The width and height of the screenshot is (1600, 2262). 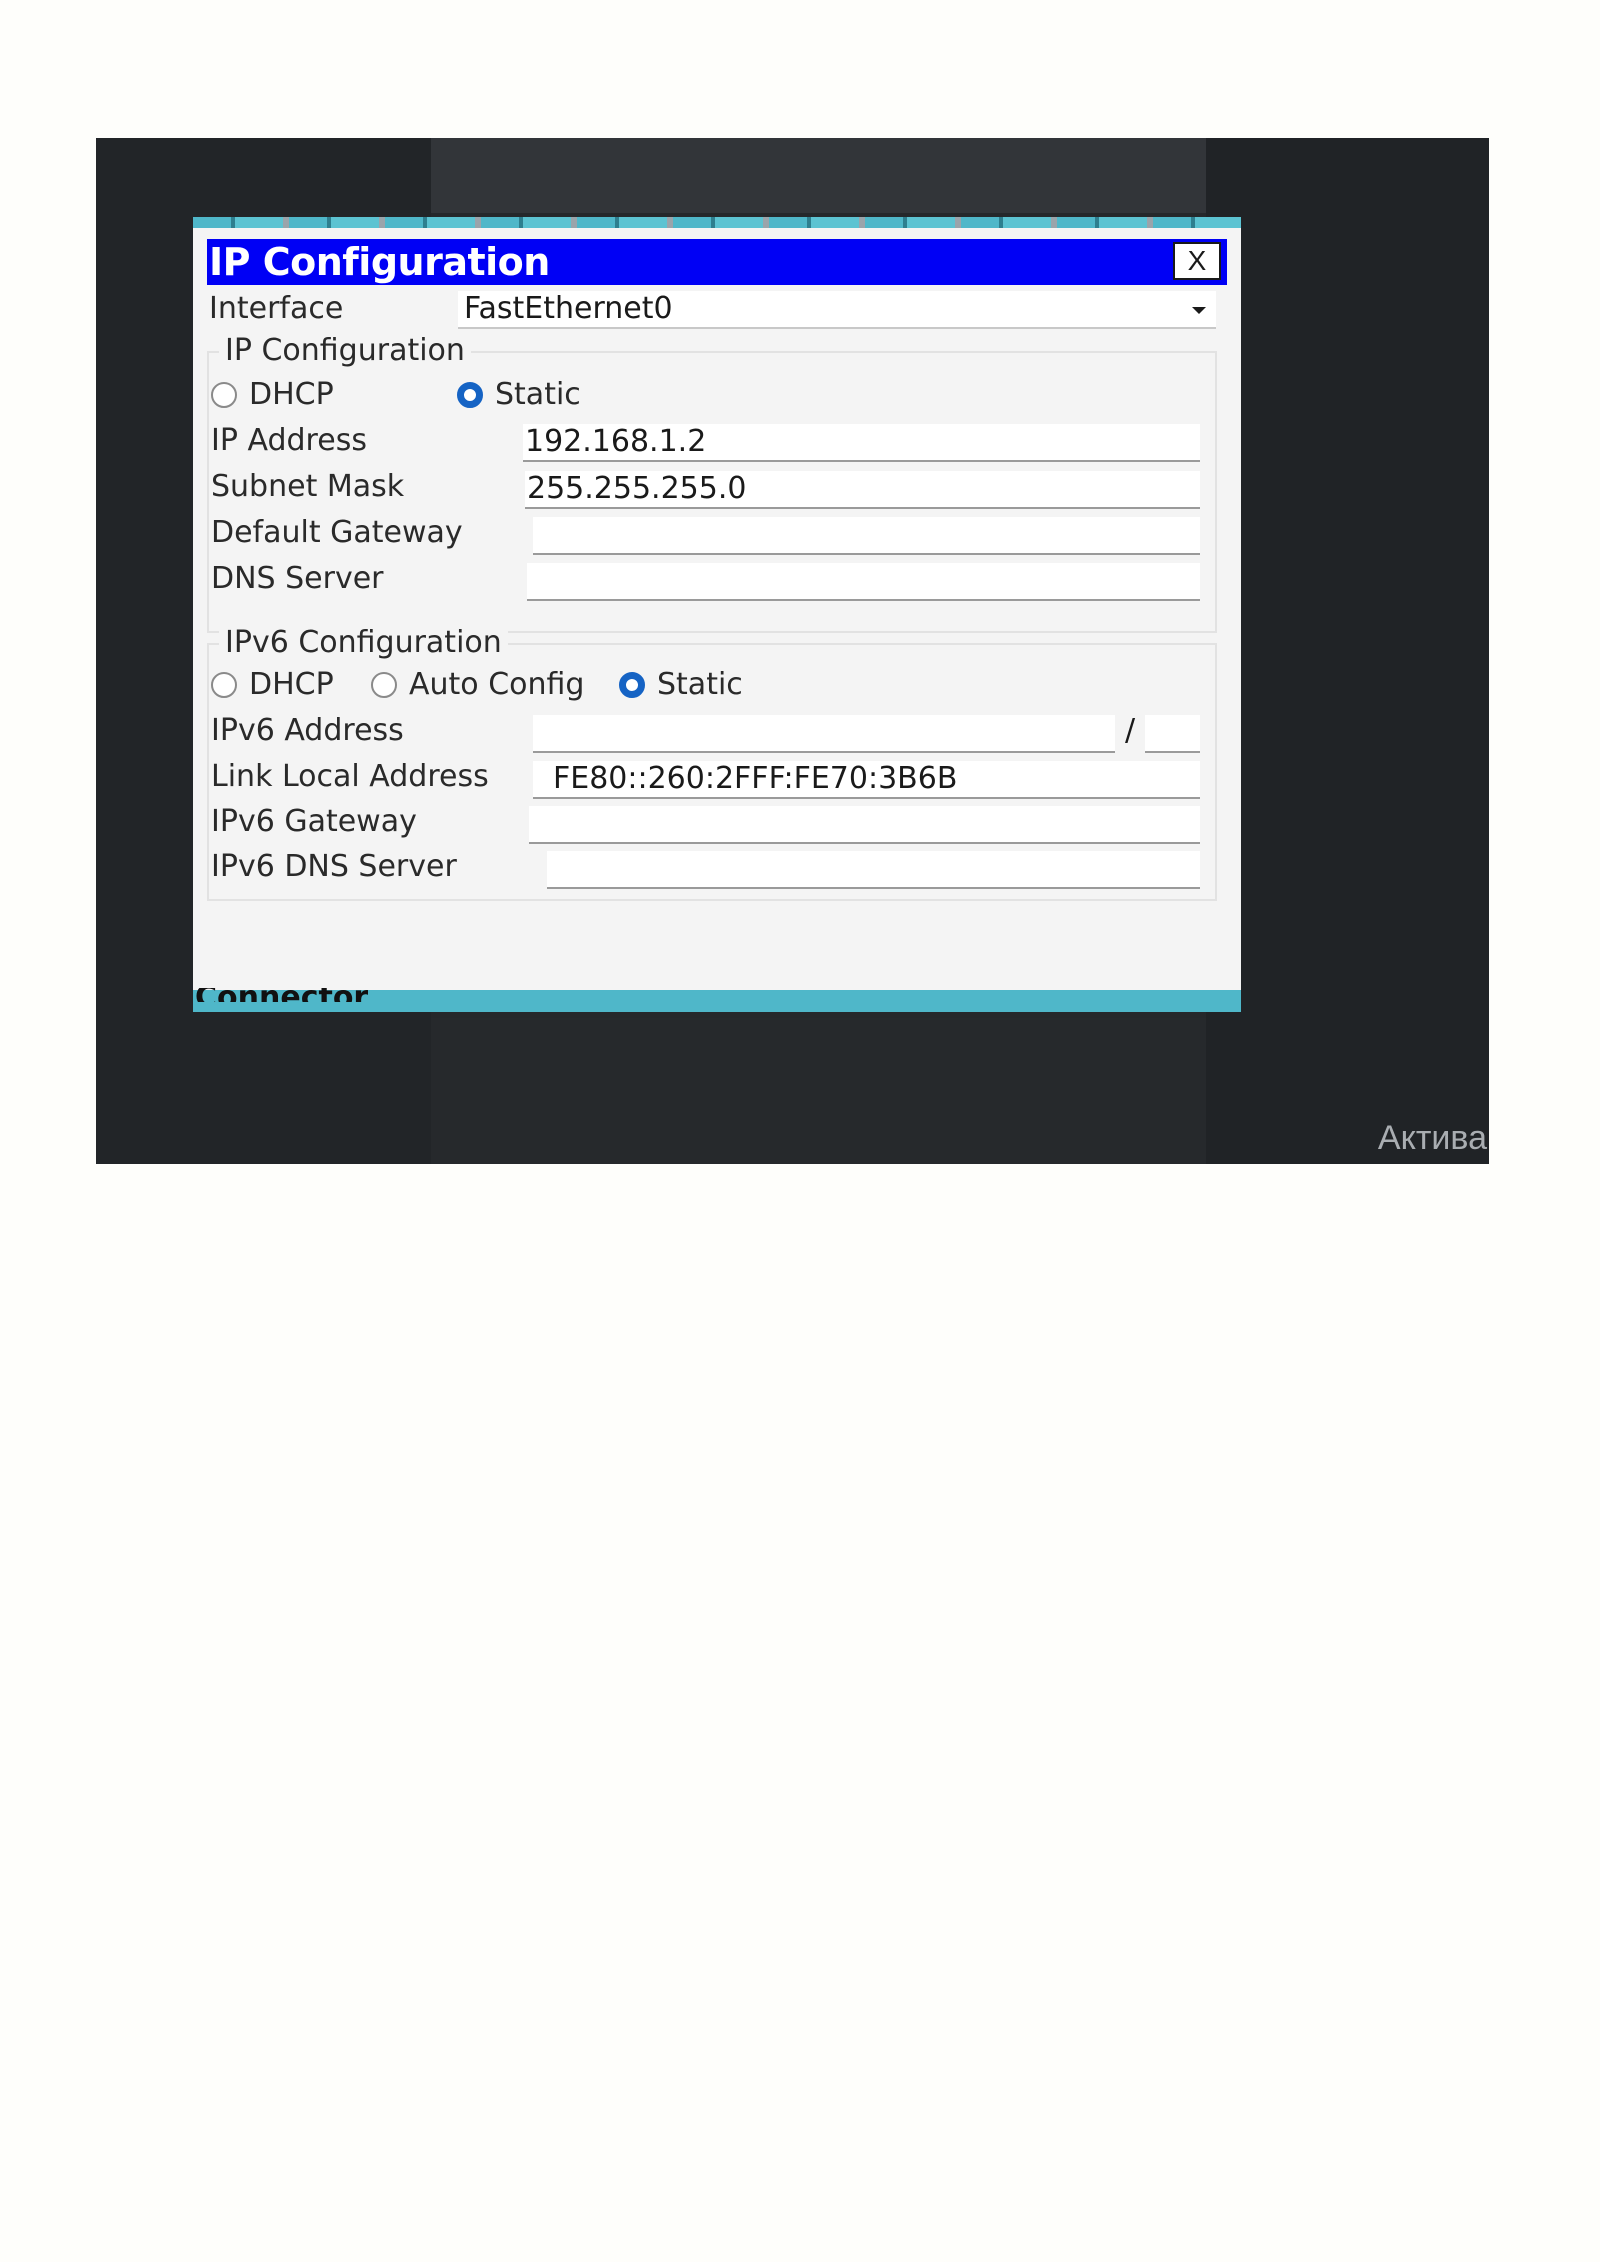 I want to click on ipv6-address-field, so click(x=824, y=734).